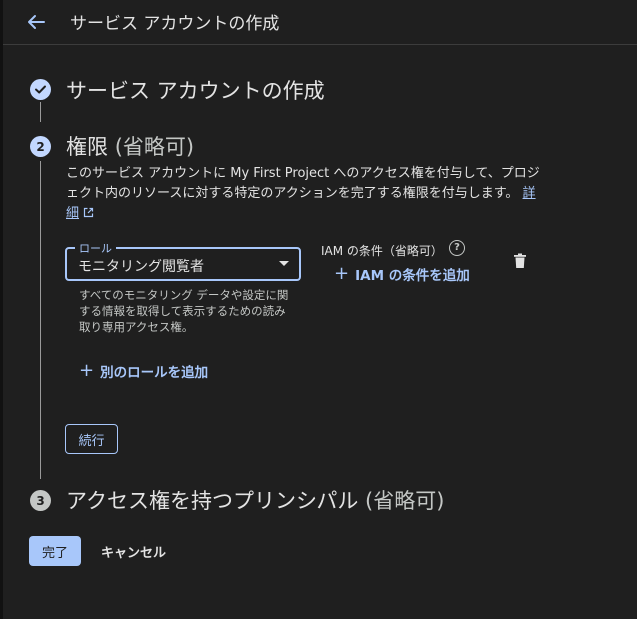 This screenshot has width=637, height=619. What do you see at coordinates (91, 439) in the screenshot?
I see `continue-button: 続行` at bounding box center [91, 439].